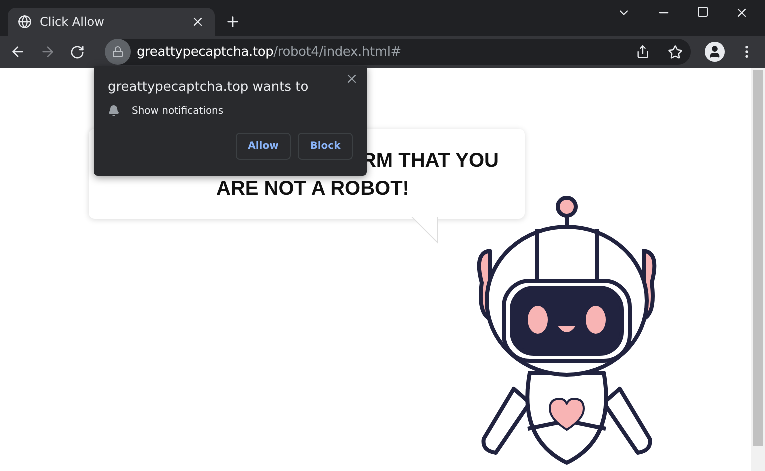 The width and height of the screenshot is (765, 471). I want to click on block-button: Block, so click(325, 146).